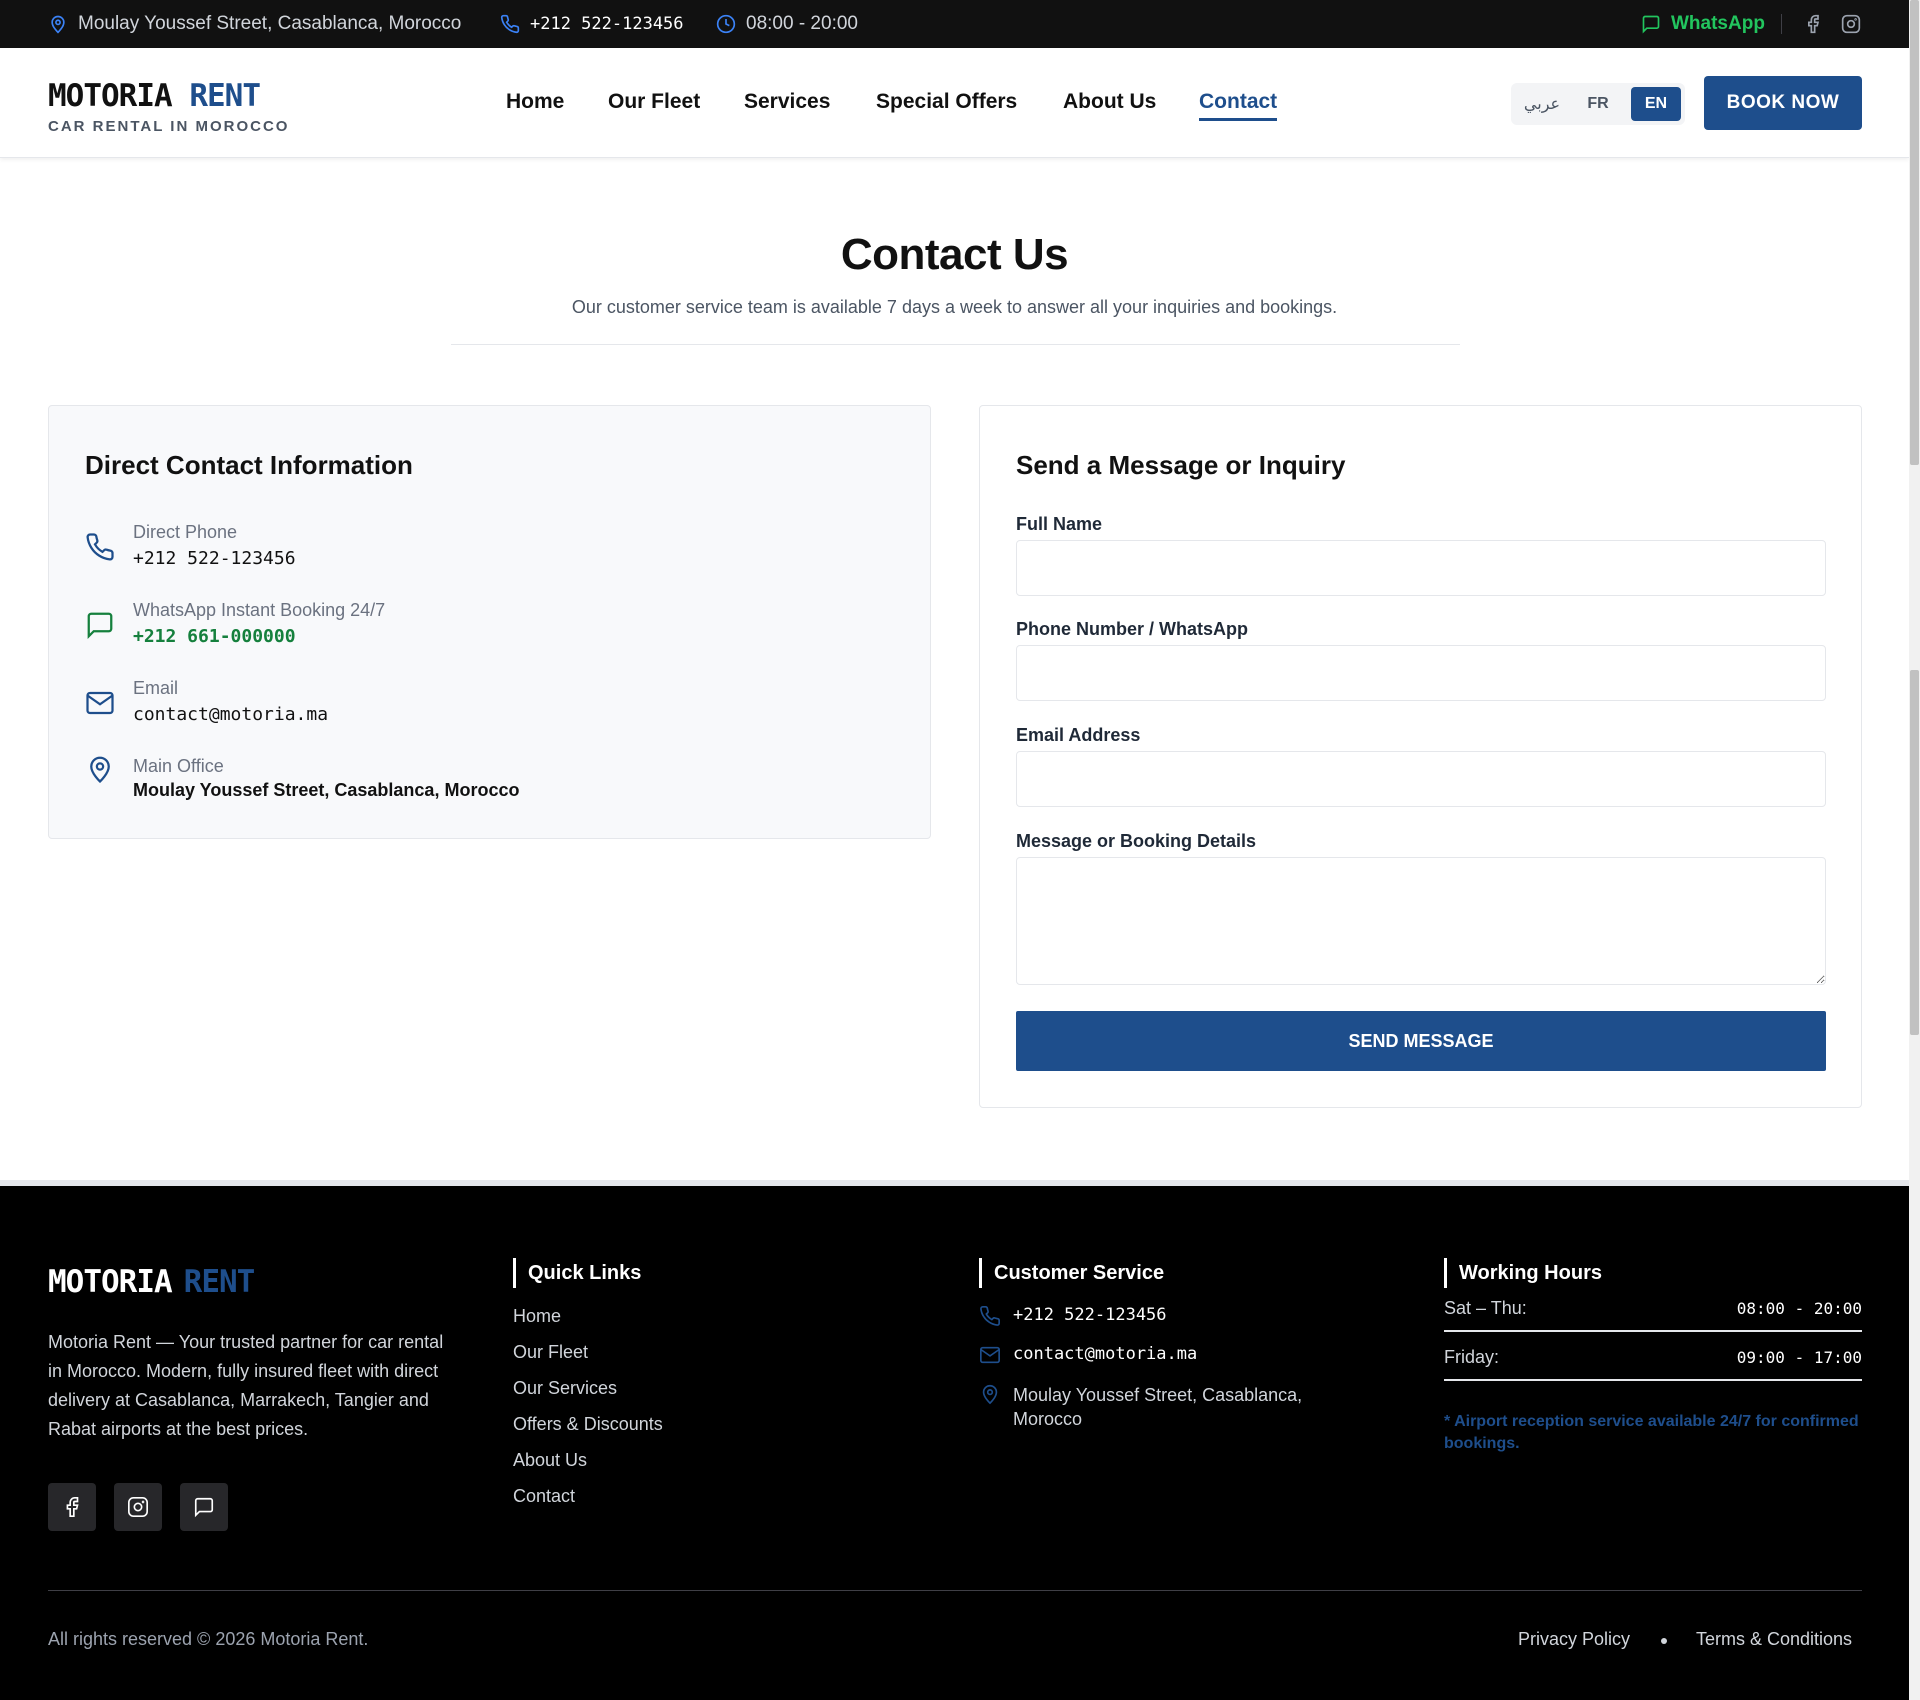 This screenshot has height=1700, width=1920. I want to click on contact-whatsapp-value: +212 661-000000, so click(214, 636).